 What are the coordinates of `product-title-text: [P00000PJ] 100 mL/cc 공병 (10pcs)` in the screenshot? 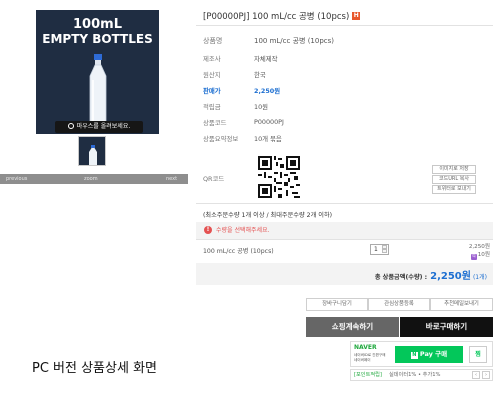 It's located at (276, 17).